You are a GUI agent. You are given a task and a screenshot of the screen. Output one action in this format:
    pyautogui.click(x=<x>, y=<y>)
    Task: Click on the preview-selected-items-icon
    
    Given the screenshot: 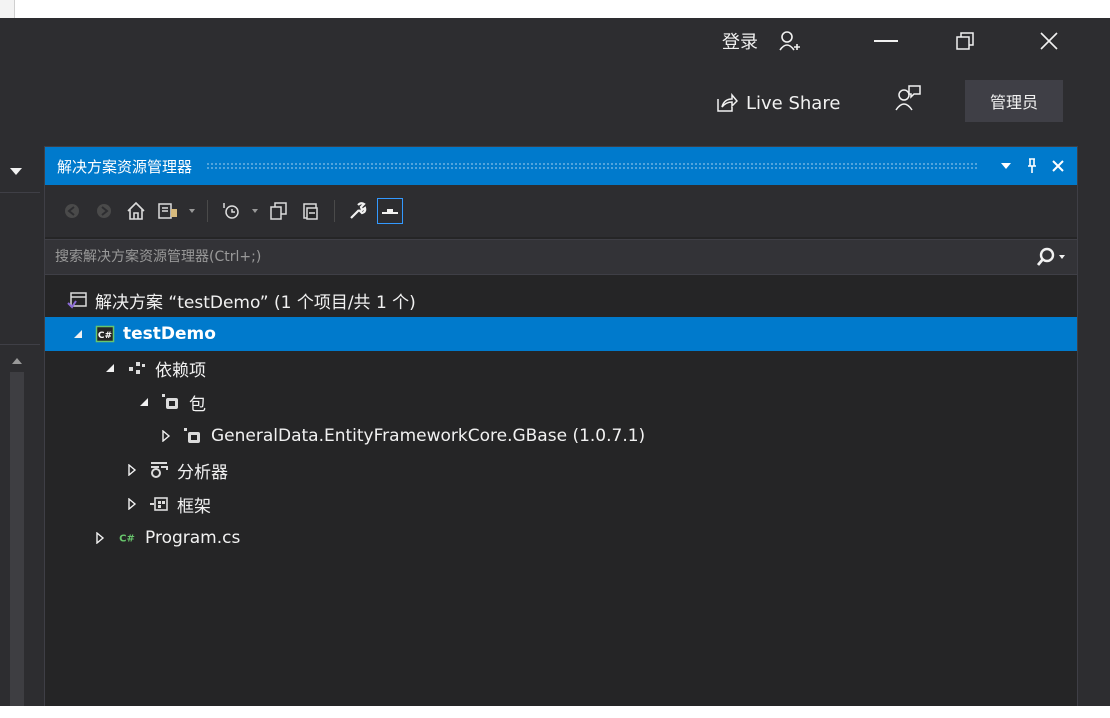 What is the action you would take?
    pyautogui.click(x=390, y=211)
    